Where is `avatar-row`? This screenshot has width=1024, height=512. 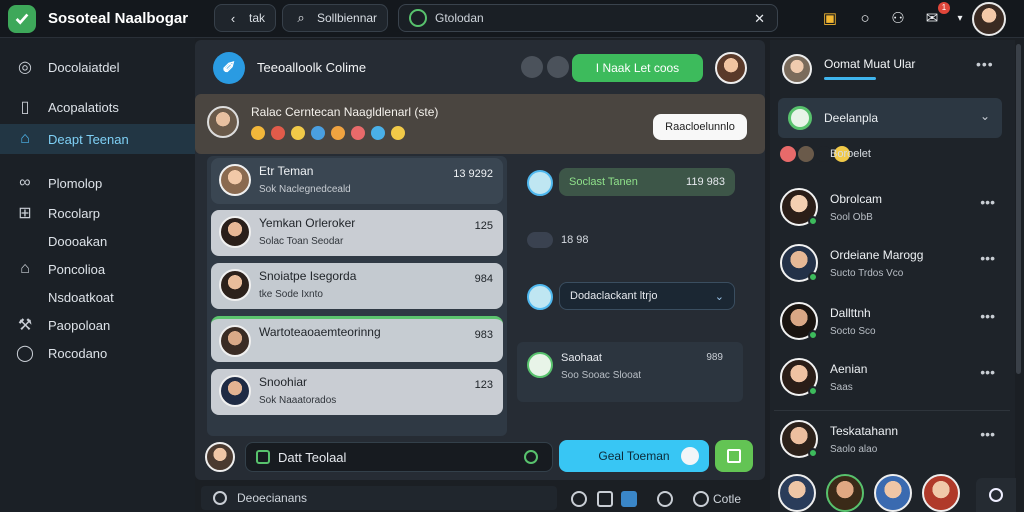 avatar-row is located at coordinates (869, 493).